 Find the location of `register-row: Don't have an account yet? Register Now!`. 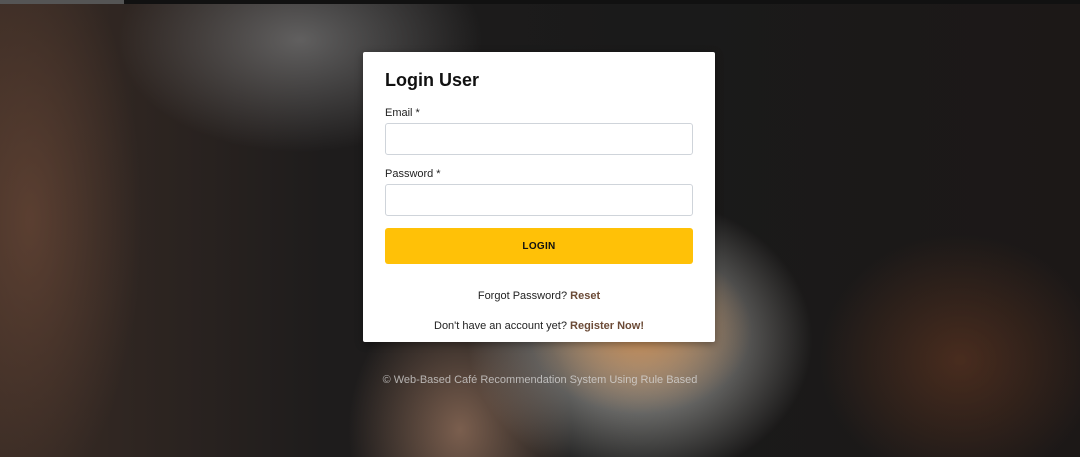

register-row: Don't have an account yet? Register Now! is located at coordinates (539, 326).